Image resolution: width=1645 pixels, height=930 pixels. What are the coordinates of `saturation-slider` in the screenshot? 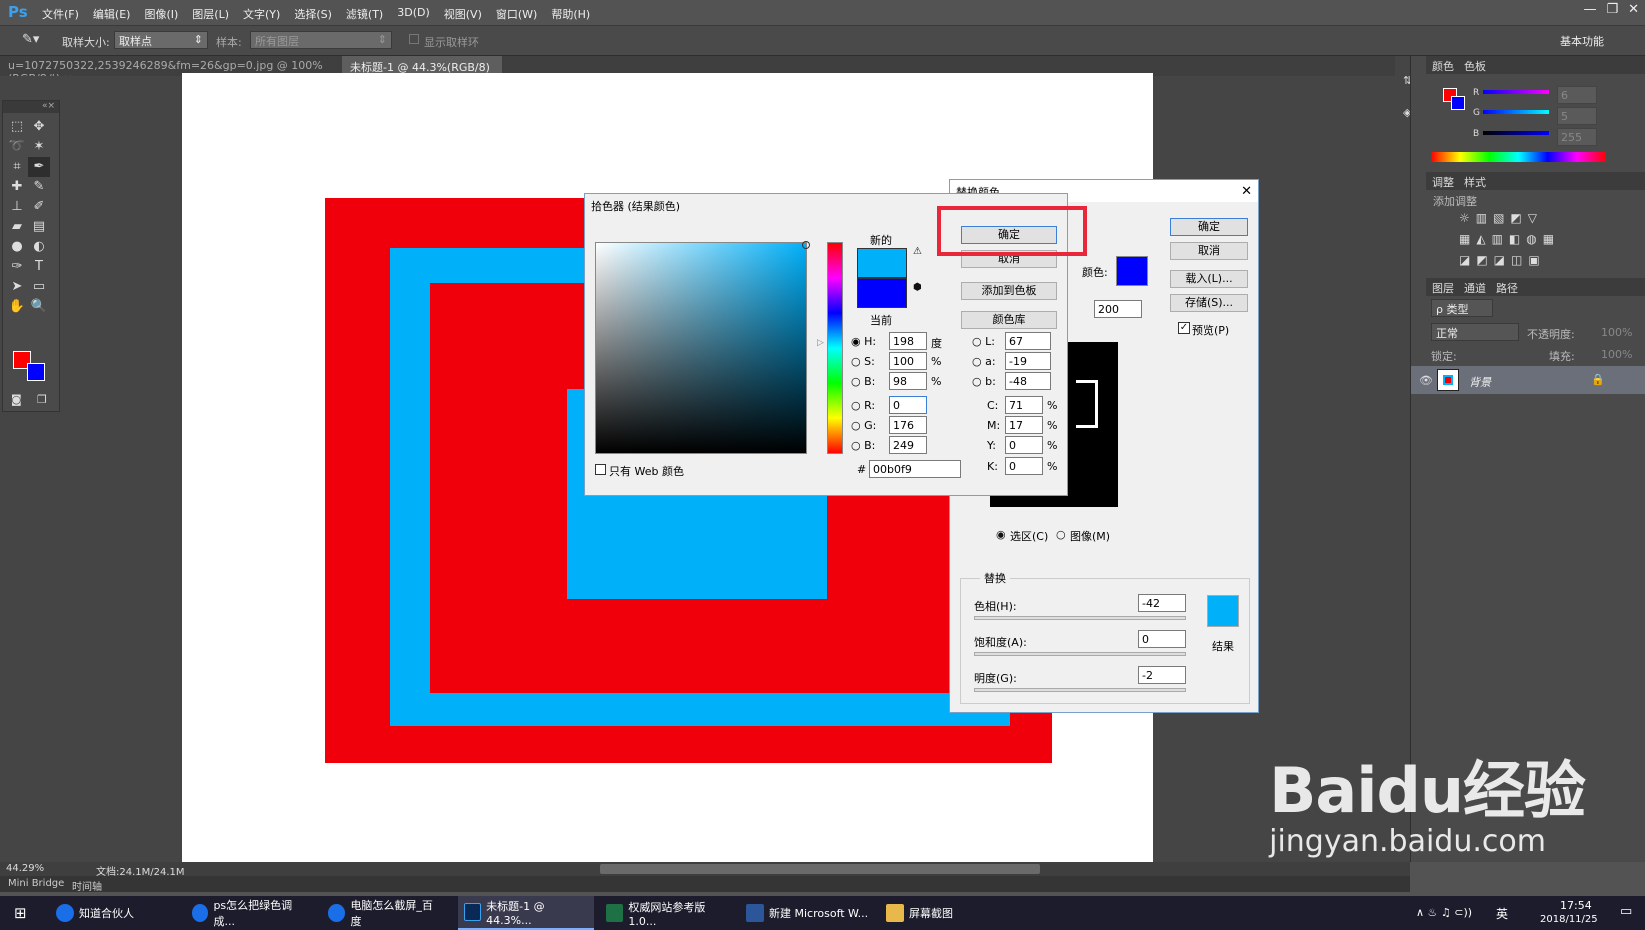 It's located at (1080, 654).